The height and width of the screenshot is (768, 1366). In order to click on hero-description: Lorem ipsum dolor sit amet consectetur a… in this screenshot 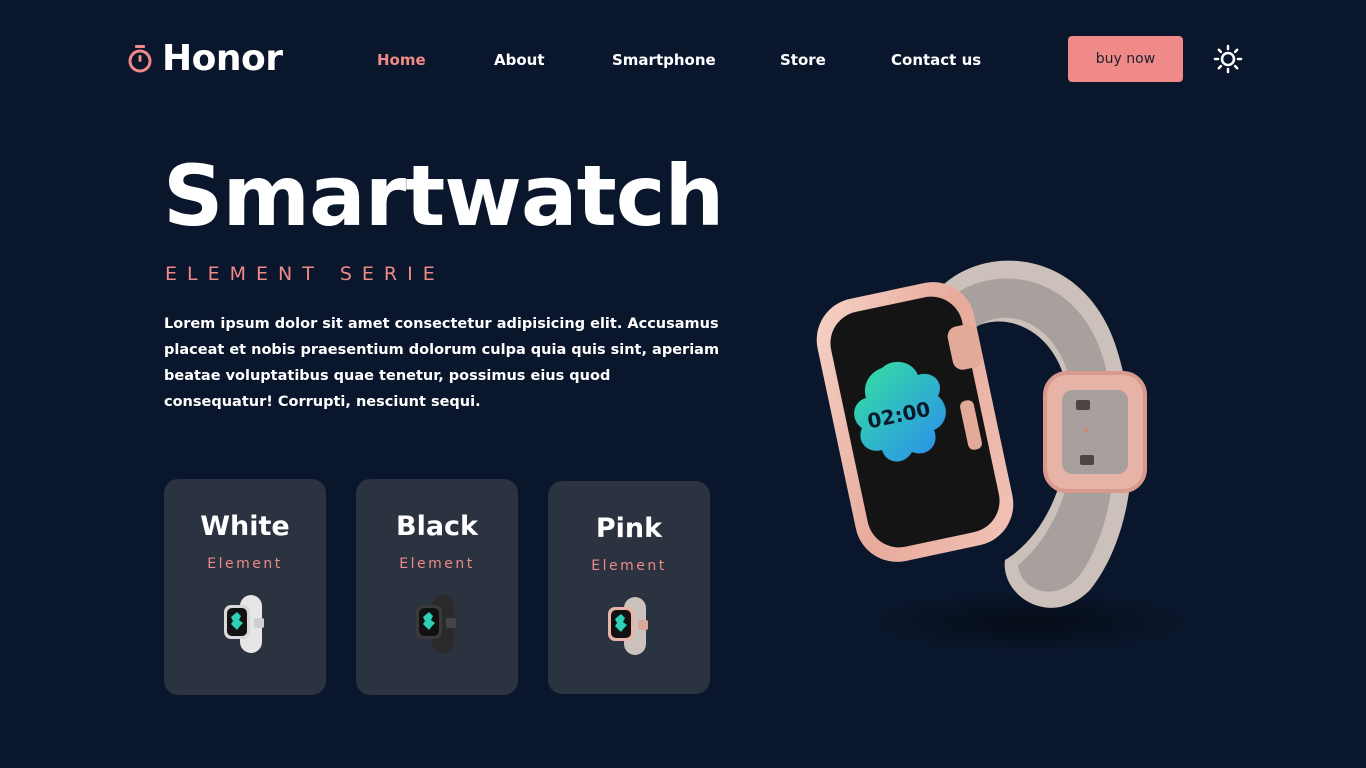, I will do `click(442, 363)`.